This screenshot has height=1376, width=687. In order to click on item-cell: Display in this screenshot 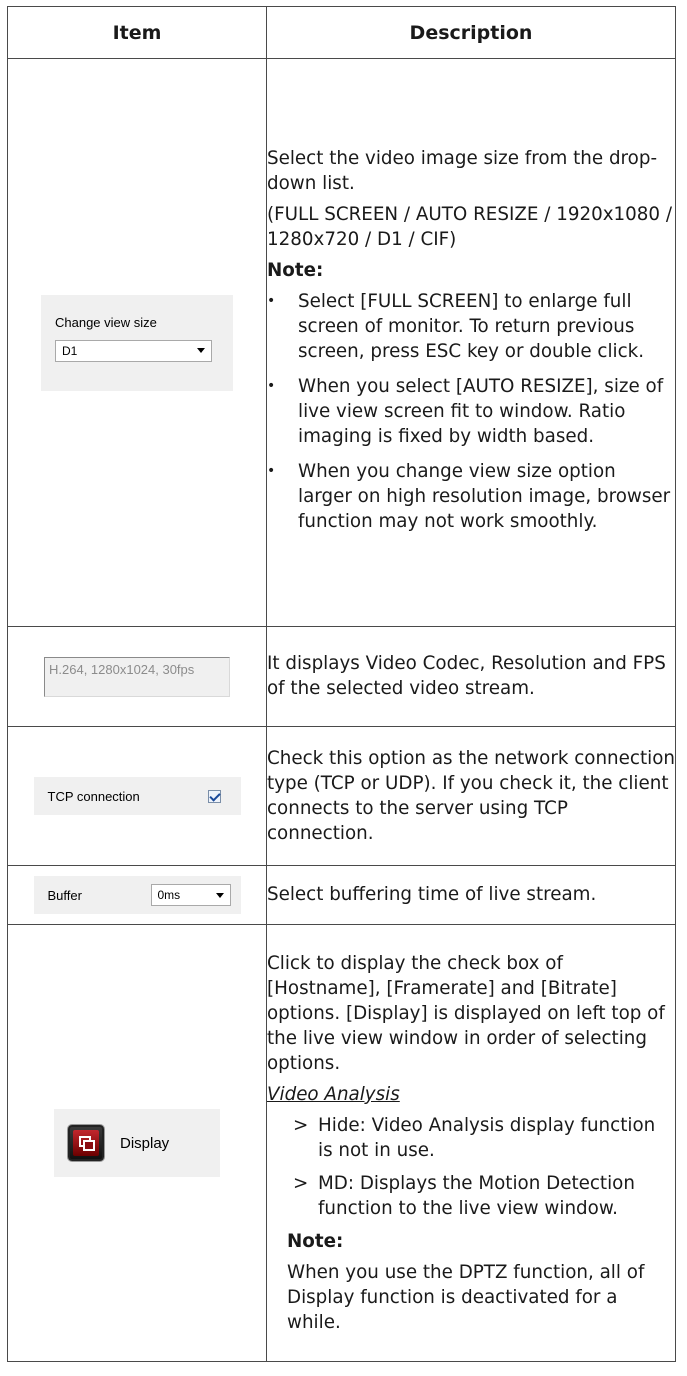, I will do `click(137, 1143)`.